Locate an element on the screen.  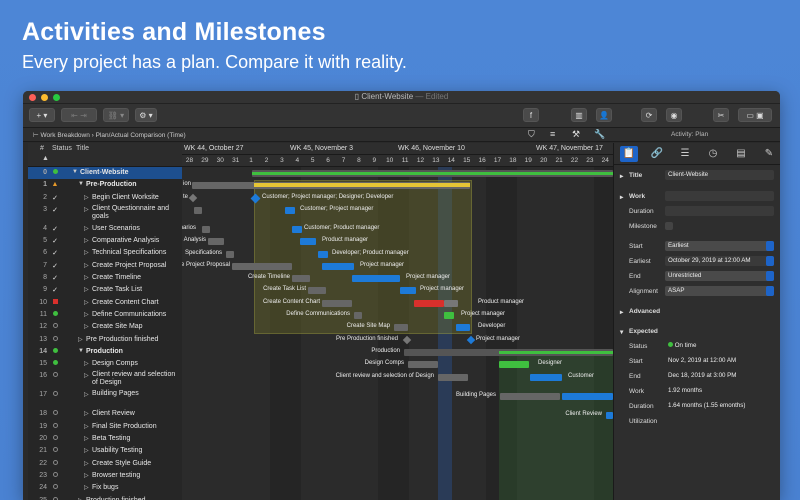
alignment-select: ASAP is located at coordinates (719, 291).